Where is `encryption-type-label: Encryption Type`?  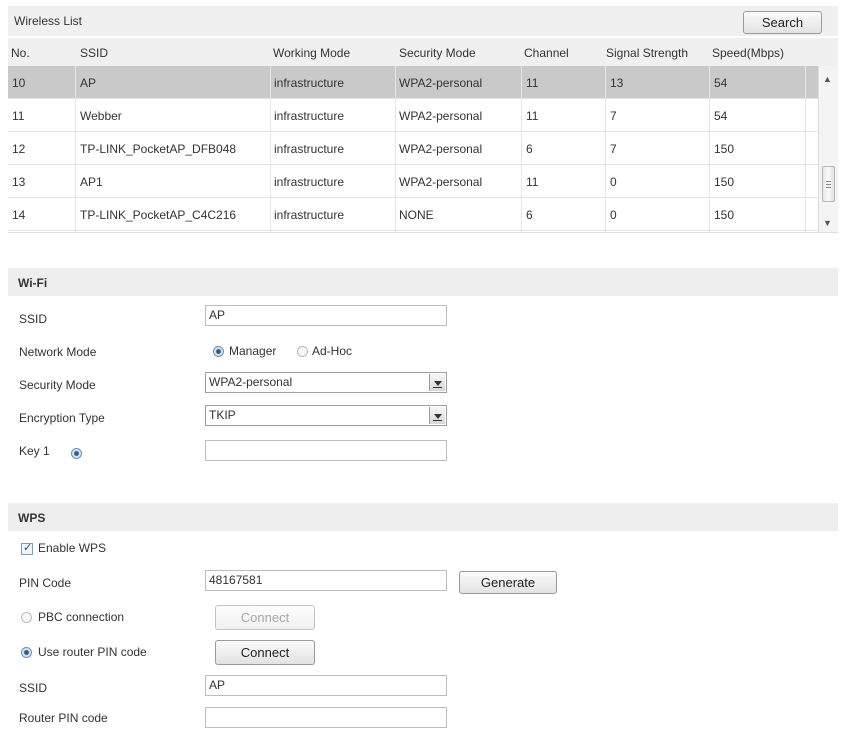 encryption-type-label: Encryption Type is located at coordinates (62, 418).